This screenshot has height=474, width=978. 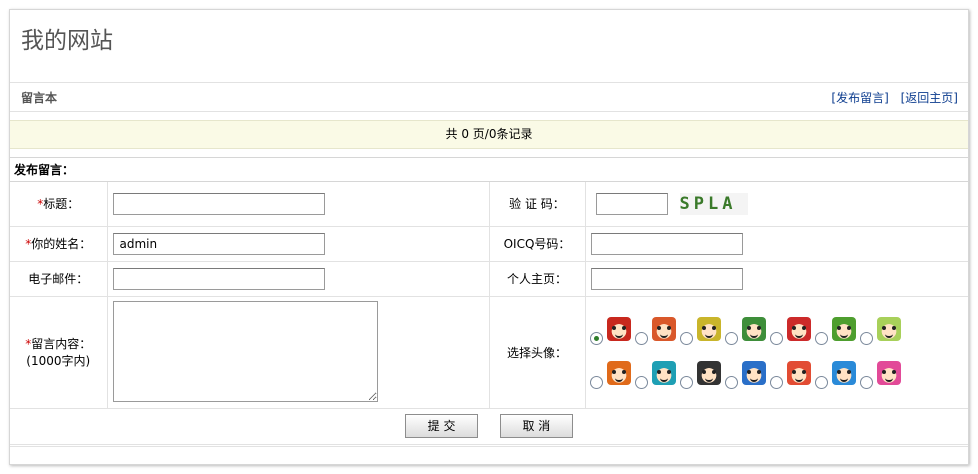 I want to click on pink-hair-girl-icon, so click(x=888, y=372).